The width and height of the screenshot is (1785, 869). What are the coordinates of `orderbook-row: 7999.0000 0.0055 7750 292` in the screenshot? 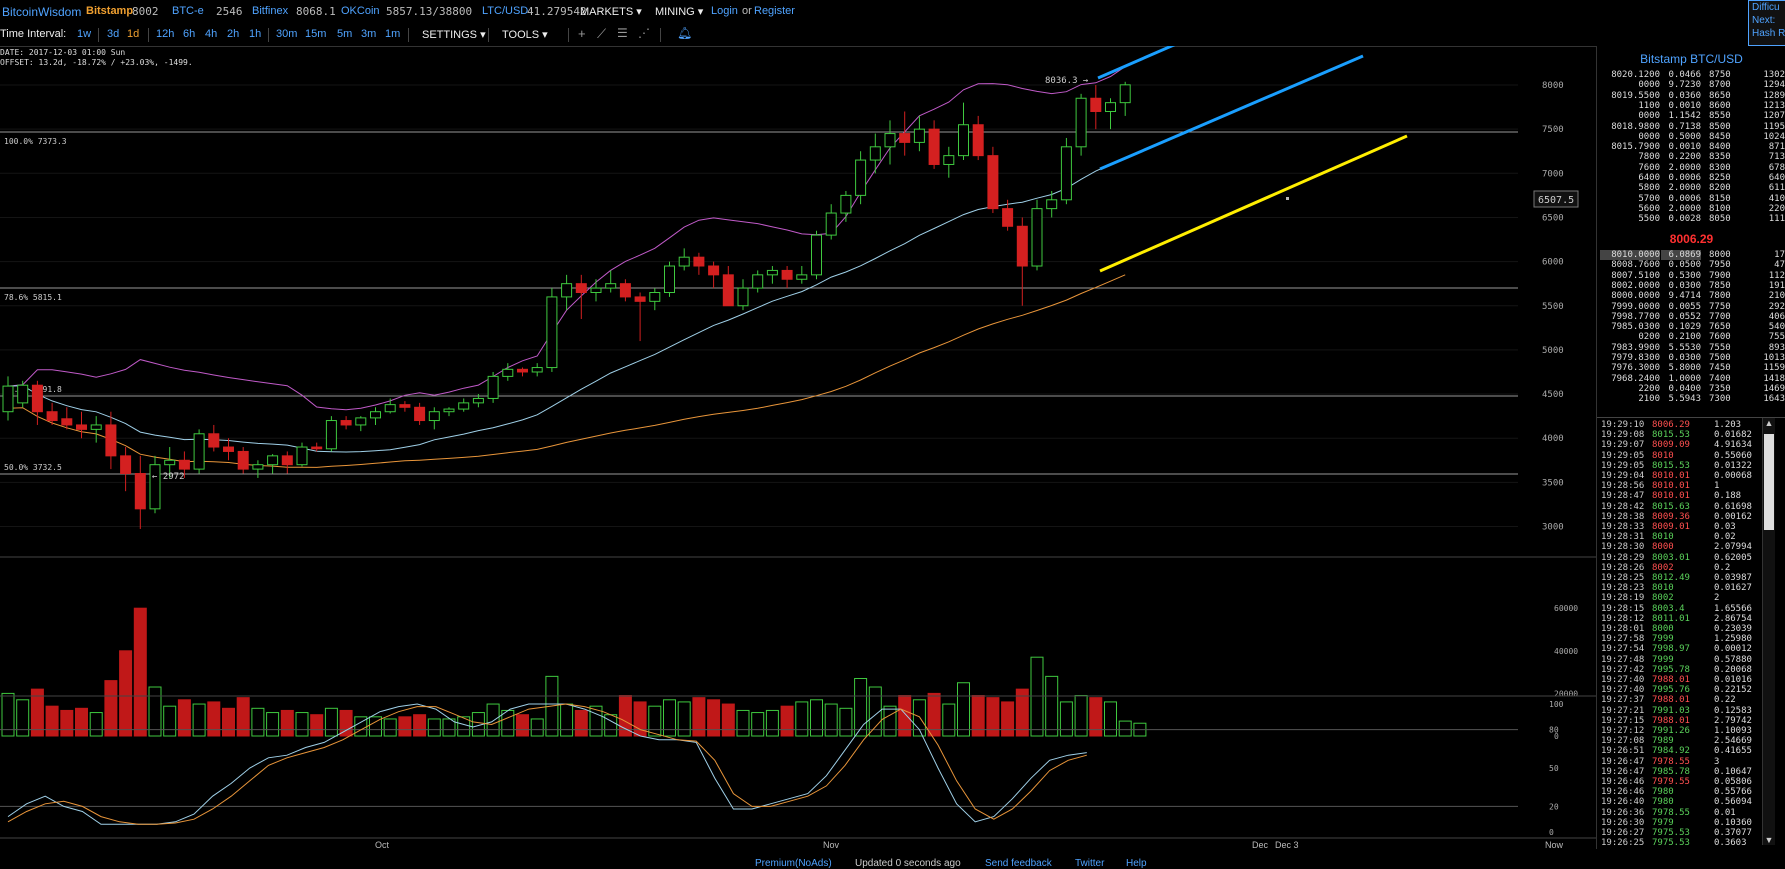 It's located at (1691, 307).